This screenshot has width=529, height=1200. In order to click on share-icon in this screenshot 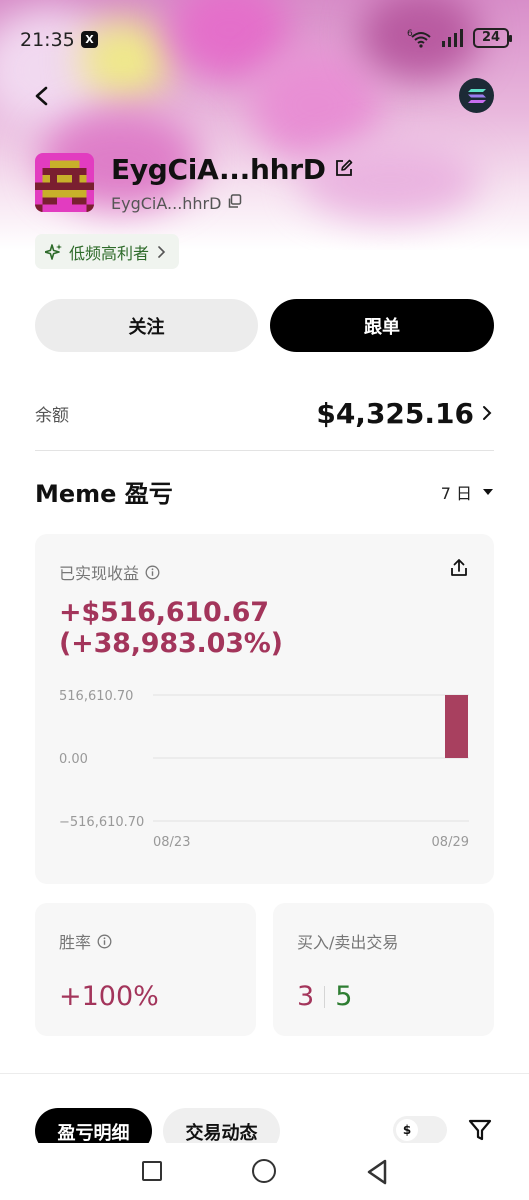, I will do `click(459, 568)`.